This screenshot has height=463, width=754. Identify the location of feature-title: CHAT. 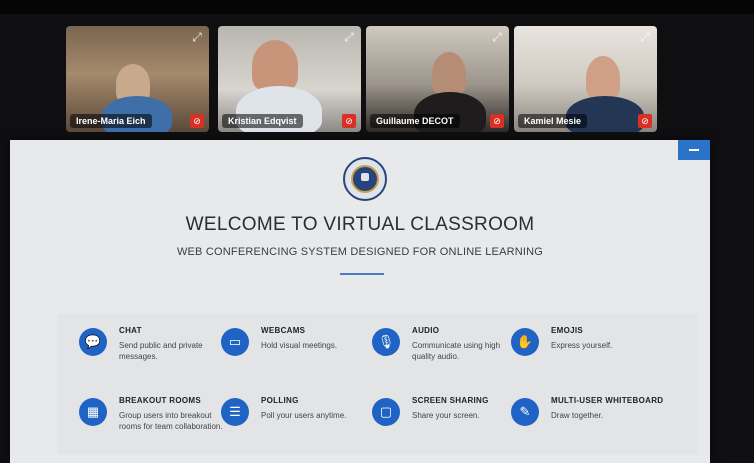
(130, 330).